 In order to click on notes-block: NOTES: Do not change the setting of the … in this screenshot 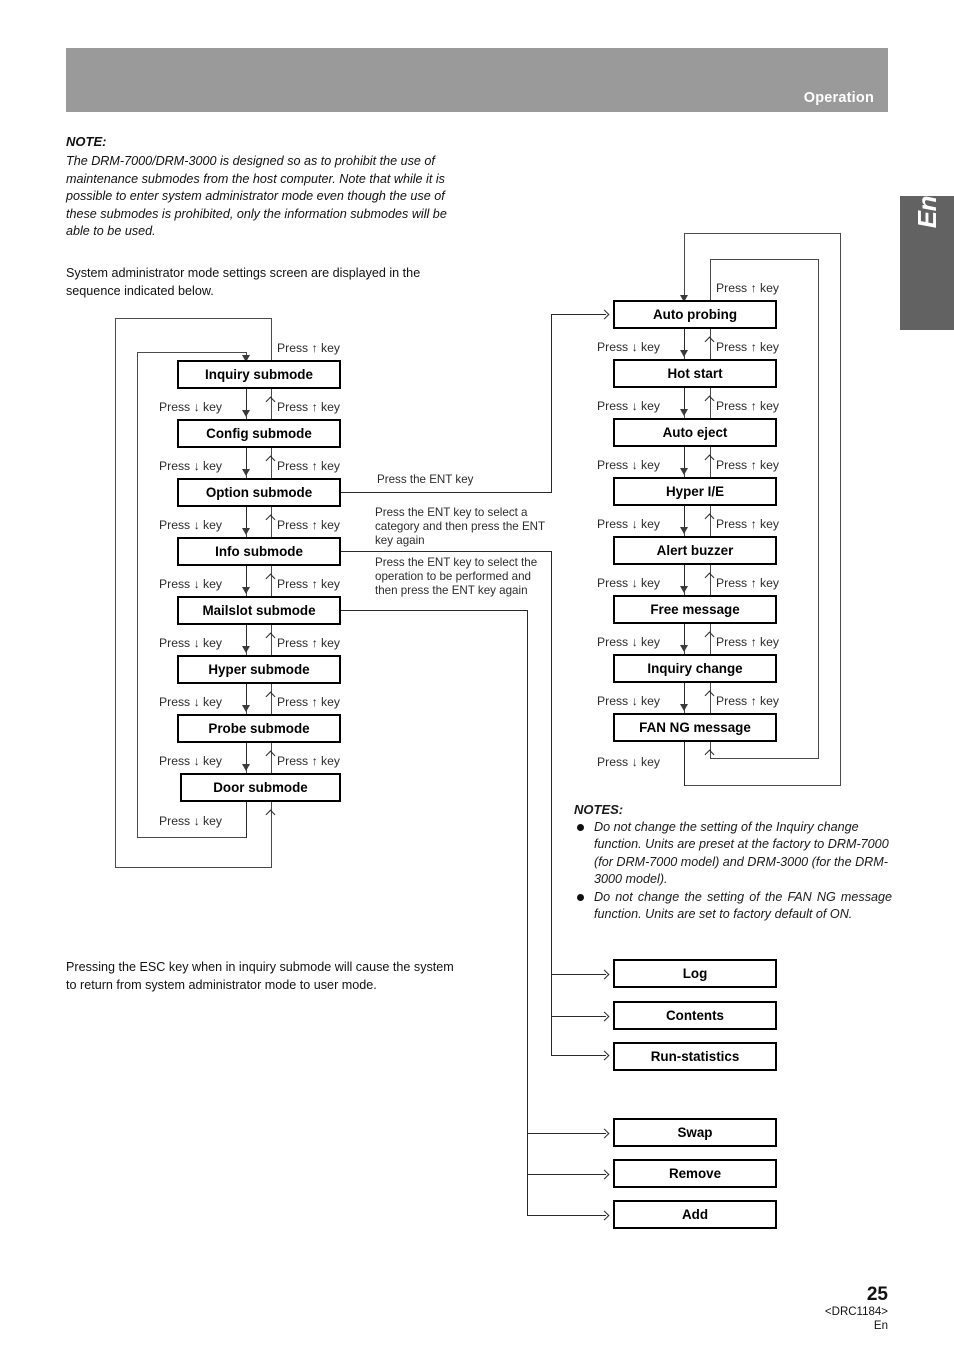, I will do `click(733, 863)`.